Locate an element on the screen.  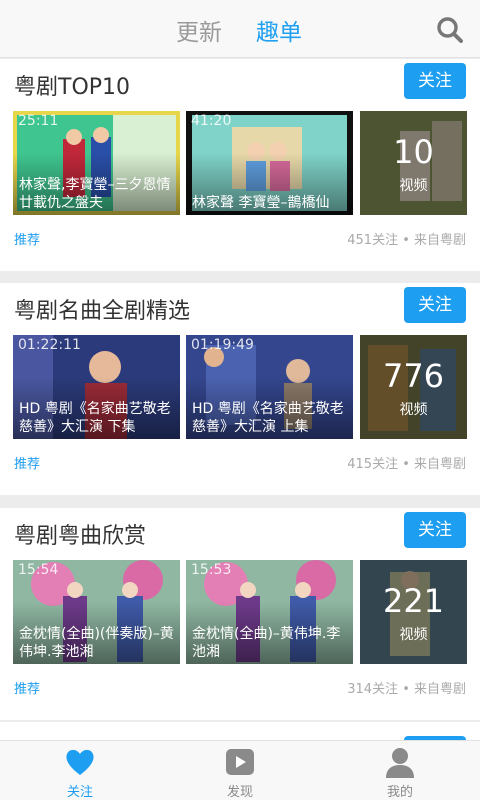
card-title: 粤剧粤曲欣赏 is located at coordinates (80, 536).